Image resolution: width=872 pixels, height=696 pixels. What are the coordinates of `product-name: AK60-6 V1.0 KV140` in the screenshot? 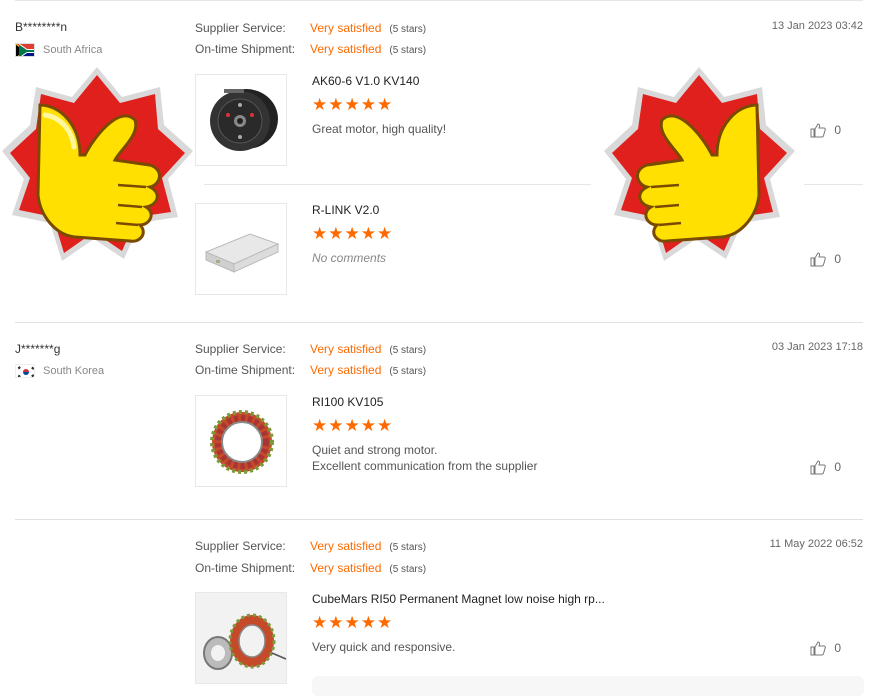 It's located at (365, 81).